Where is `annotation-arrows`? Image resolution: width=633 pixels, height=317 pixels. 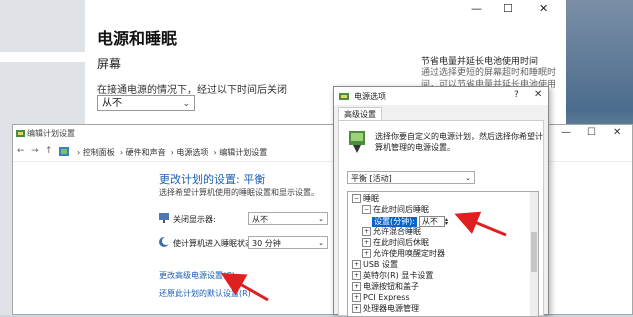 annotation-arrows is located at coordinates (363, 256).